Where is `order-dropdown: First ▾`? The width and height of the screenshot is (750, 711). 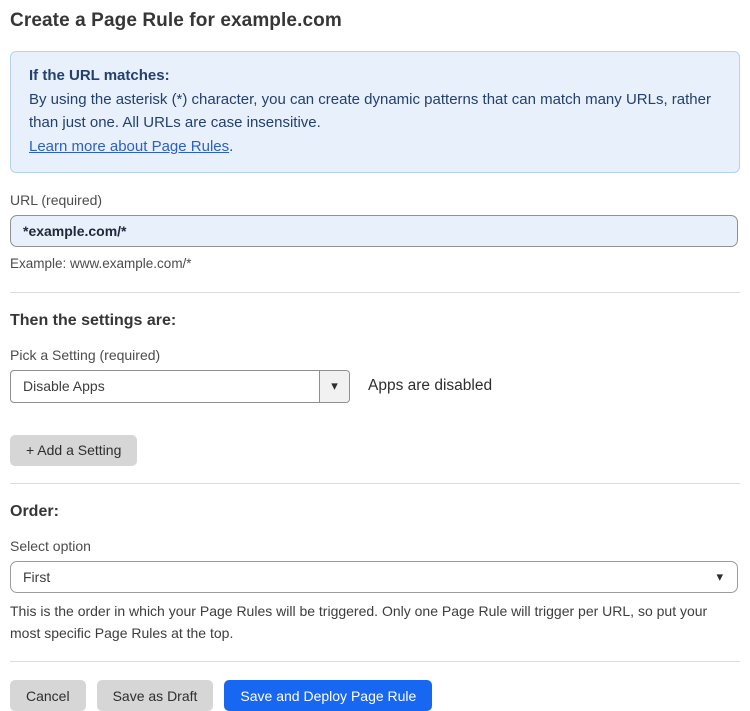
order-dropdown: First ▾ is located at coordinates (374, 576).